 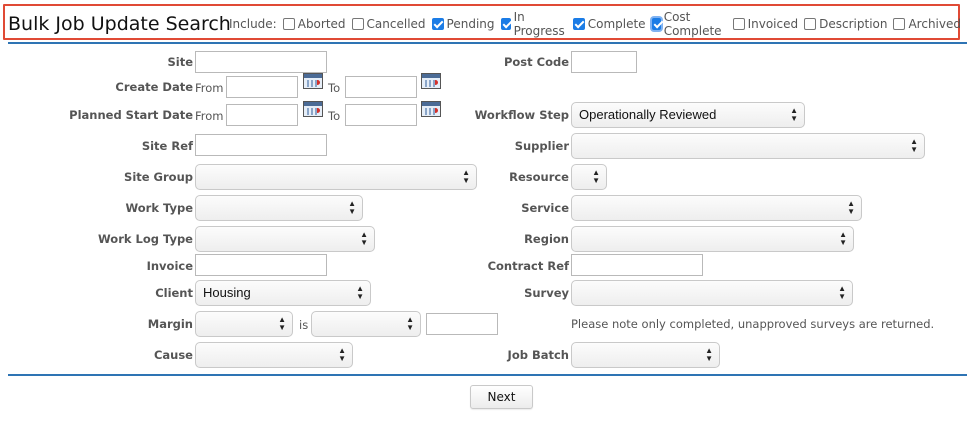 I want to click on complete-checkbox, so click(x=578, y=24).